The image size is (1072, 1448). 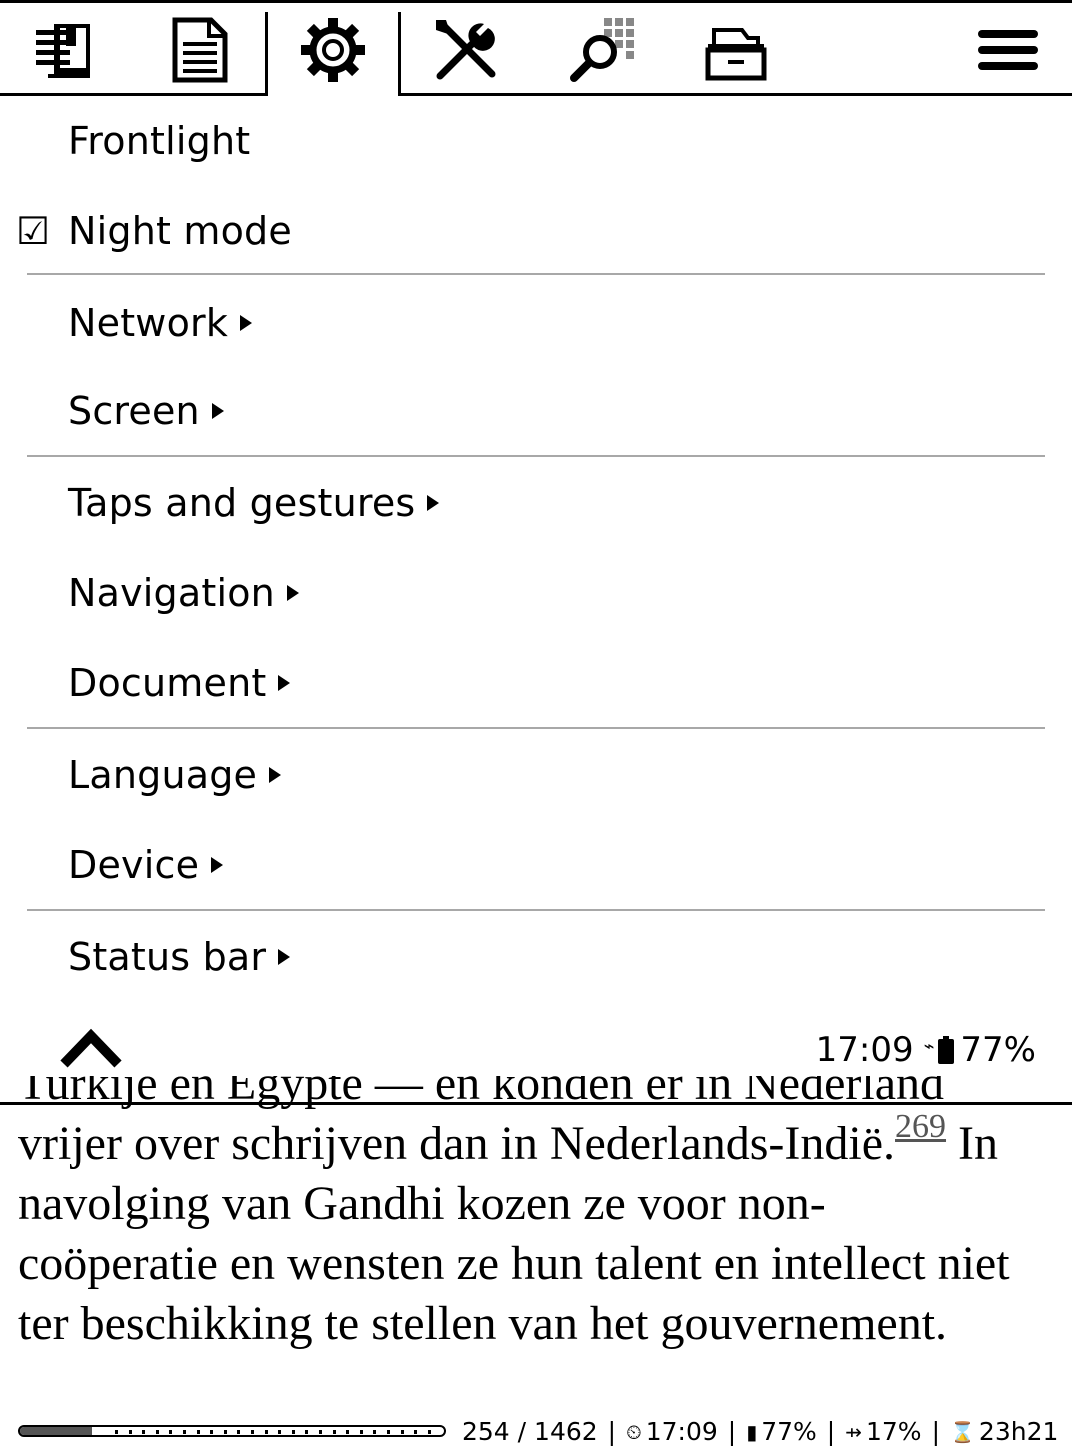 I want to click on percent-read: 17%, so click(x=894, y=1431).